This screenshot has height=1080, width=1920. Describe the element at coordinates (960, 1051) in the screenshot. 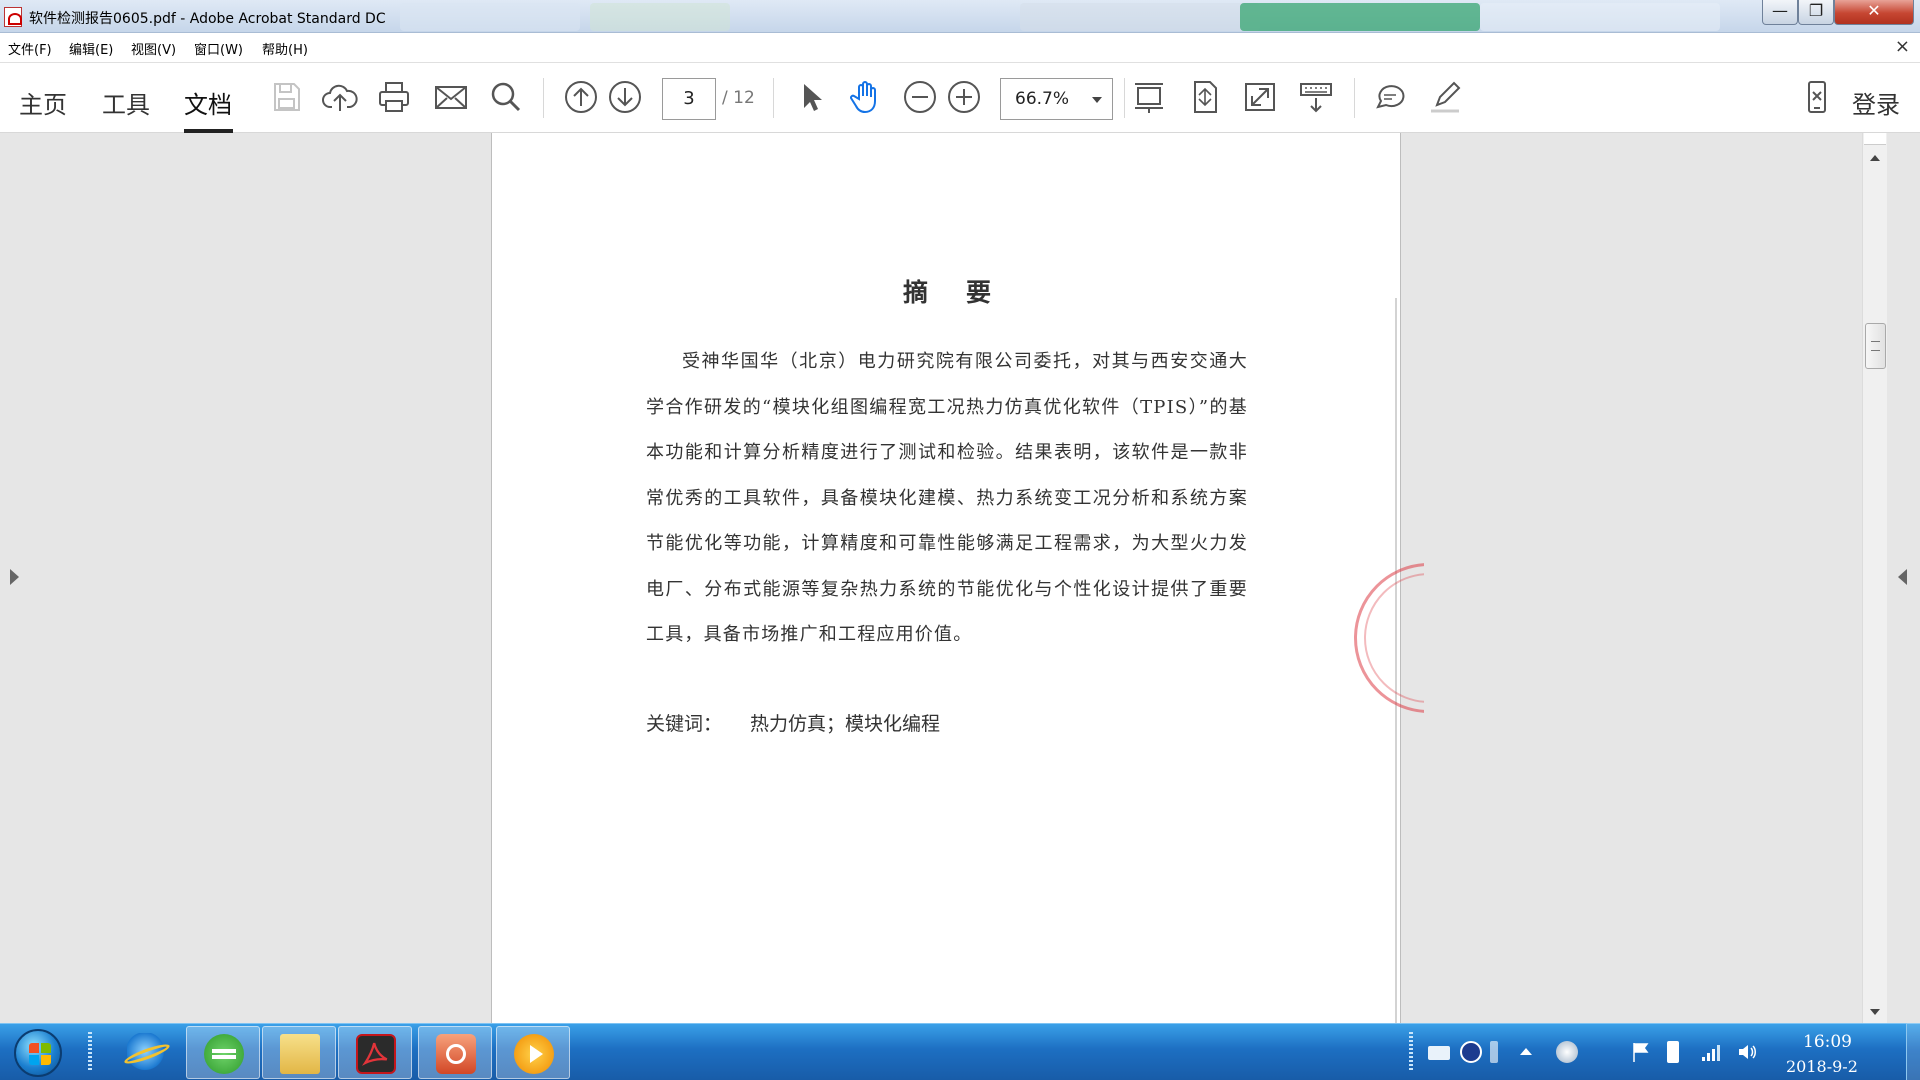

I see `windows-taskbar` at that location.